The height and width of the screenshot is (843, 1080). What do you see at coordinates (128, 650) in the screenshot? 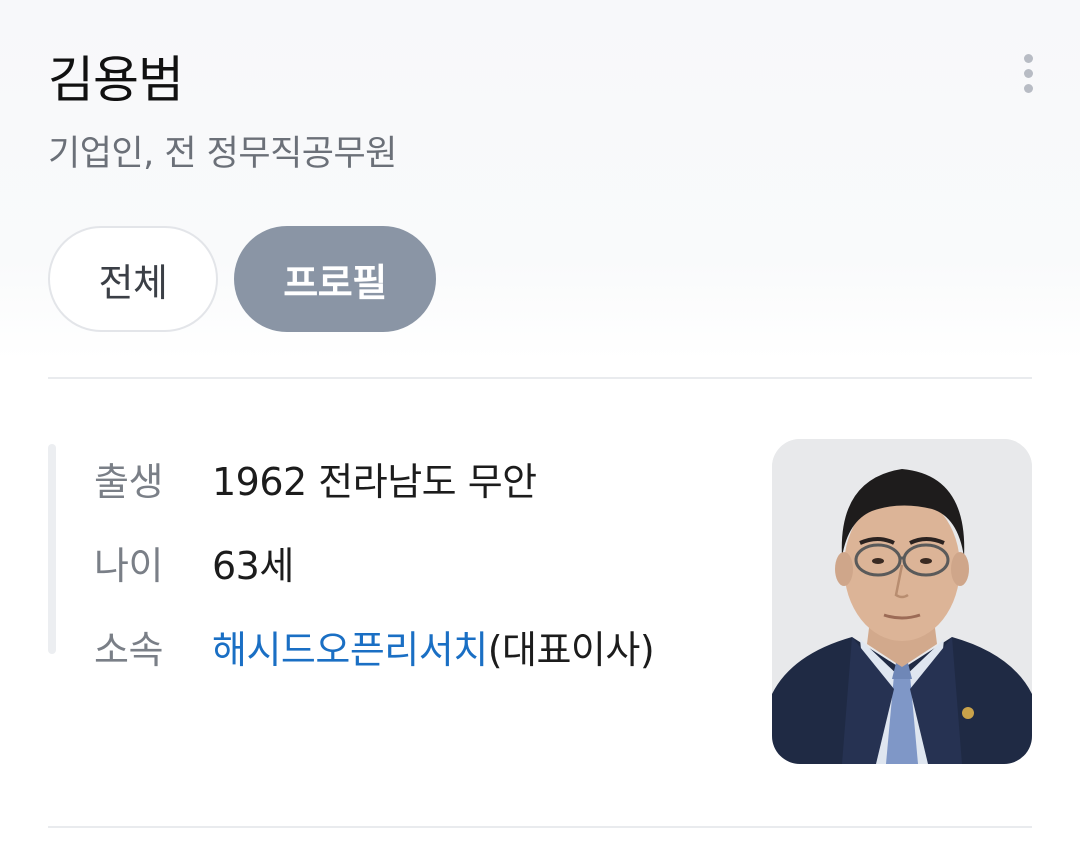
I see `affiliation-label: 소속` at bounding box center [128, 650].